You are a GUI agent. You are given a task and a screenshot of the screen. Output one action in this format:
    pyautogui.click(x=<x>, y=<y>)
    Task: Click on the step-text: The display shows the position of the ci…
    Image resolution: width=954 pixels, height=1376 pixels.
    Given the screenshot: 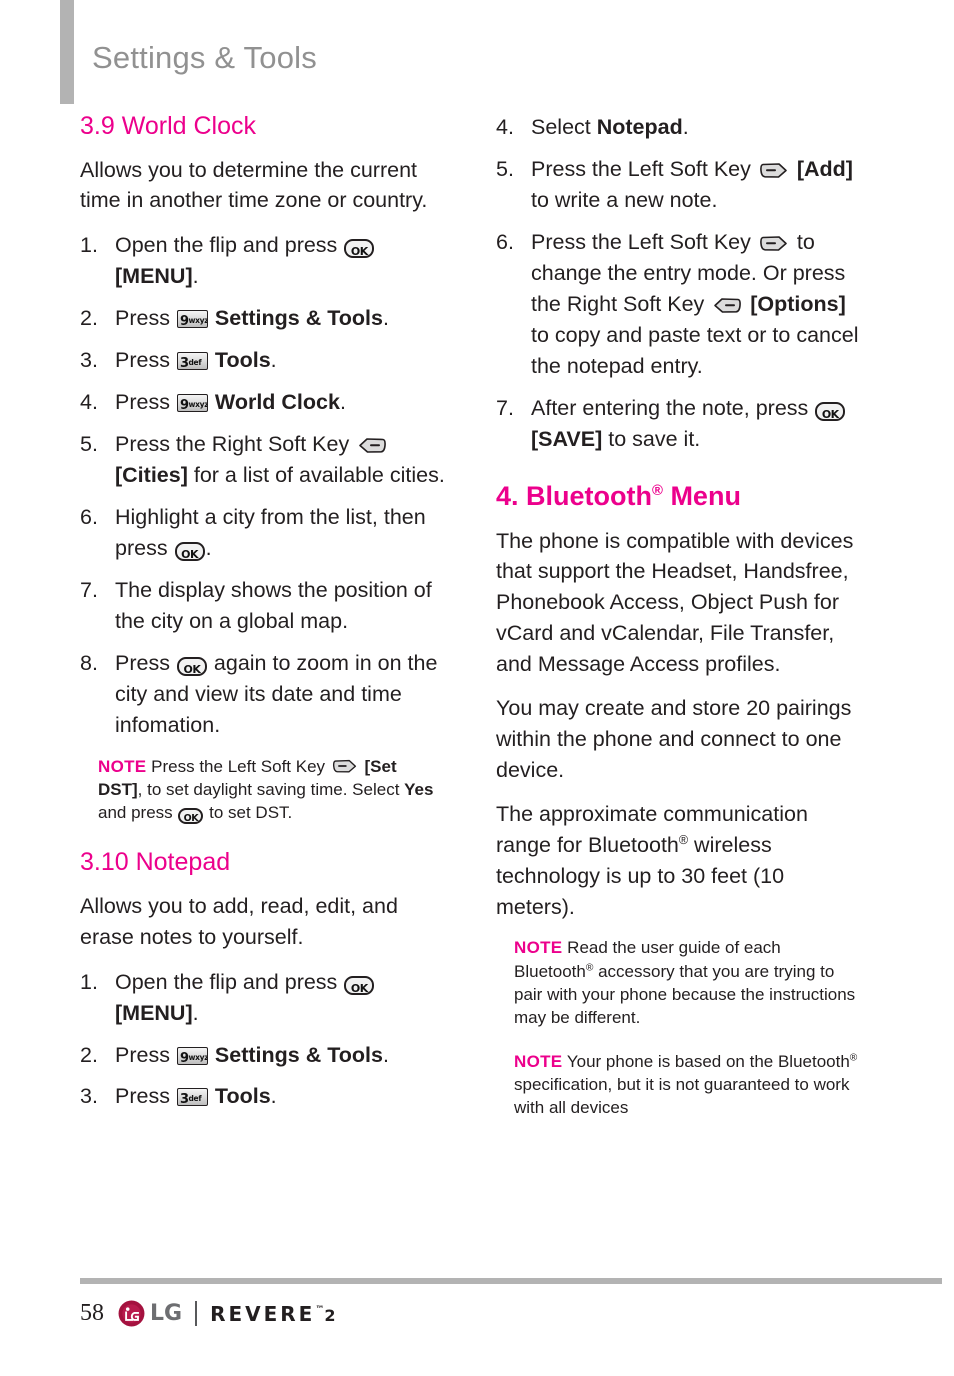 What is the action you would take?
    pyautogui.click(x=273, y=605)
    